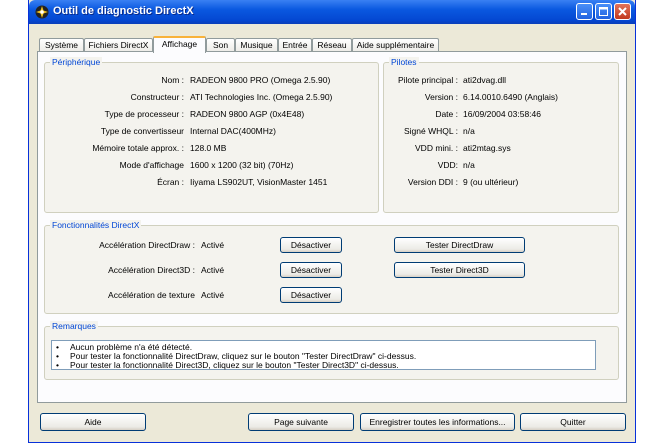 The image size is (664, 443). What do you see at coordinates (459, 245) in the screenshot?
I see `test-directdraw-button: Tester DirectDraw` at bounding box center [459, 245].